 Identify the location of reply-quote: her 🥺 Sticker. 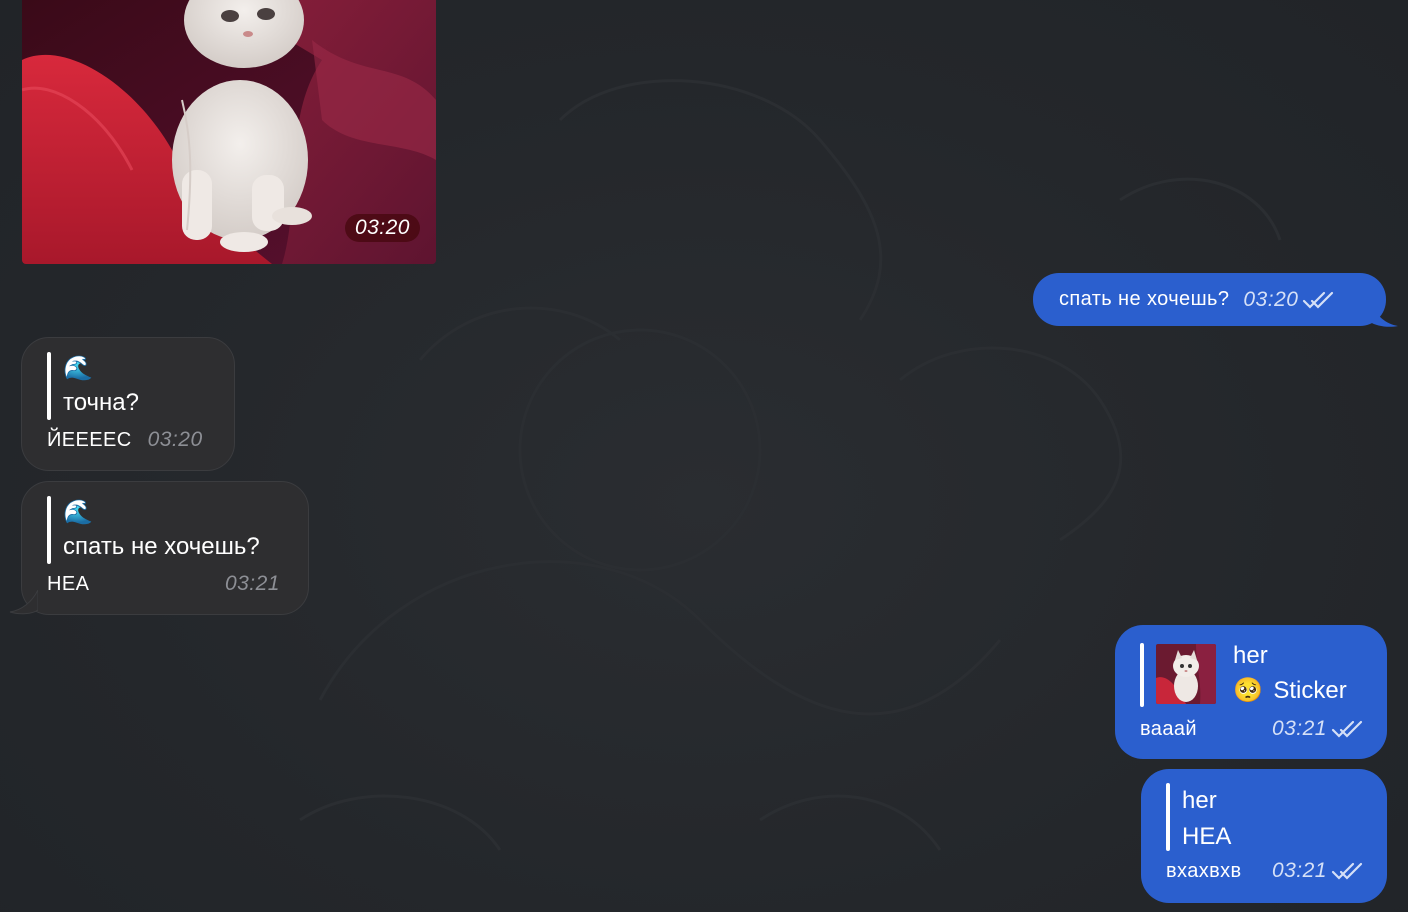
(1263, 674).